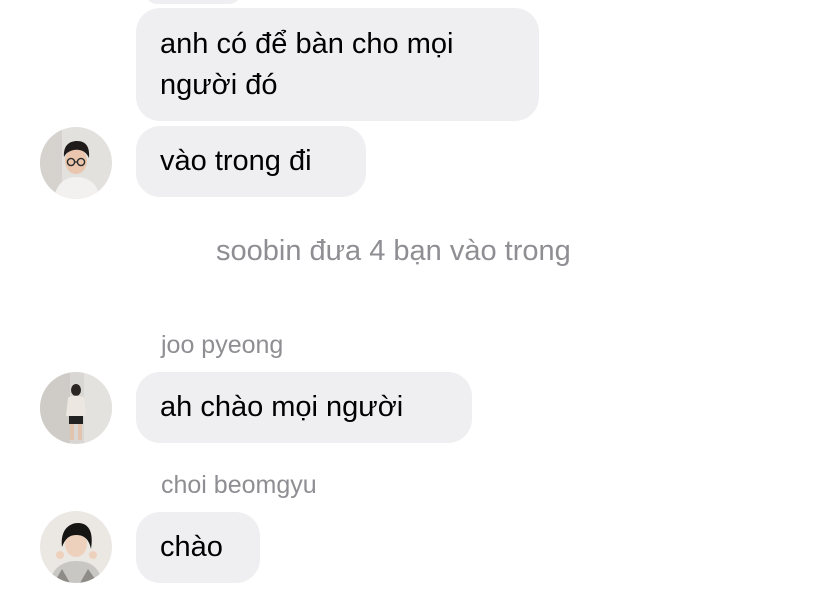  I want to click on avatar-photo-girl-short-hair, so click(76, 547).